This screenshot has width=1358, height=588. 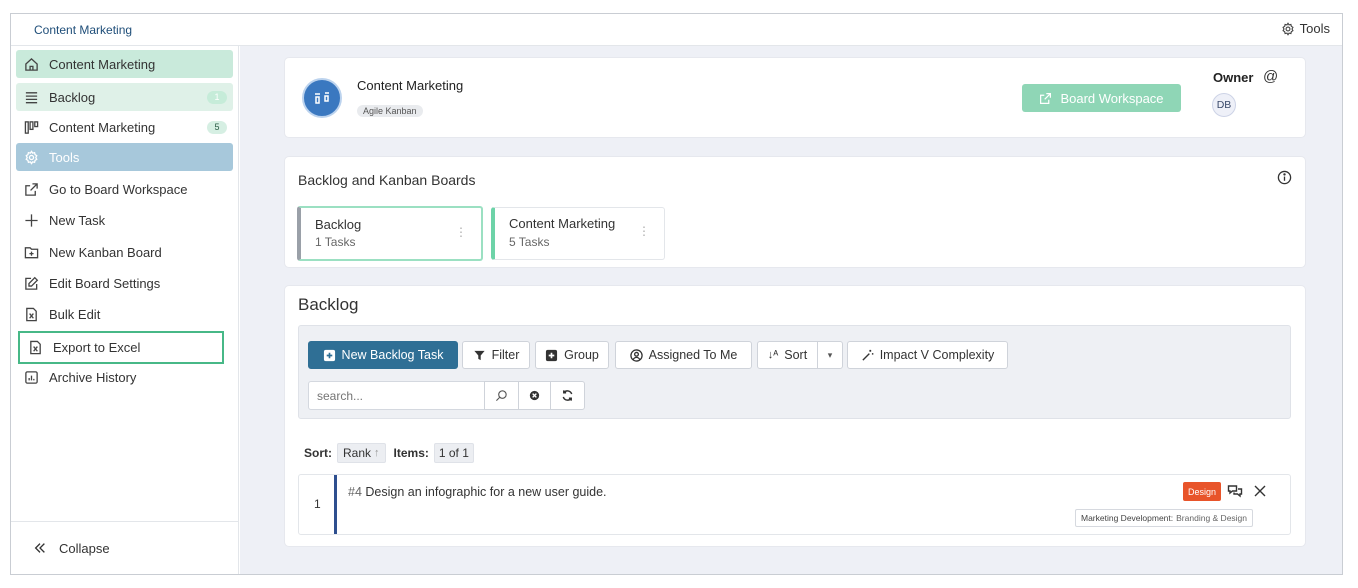 I want to click on plus-square-icon, so click(x=551, y=355).